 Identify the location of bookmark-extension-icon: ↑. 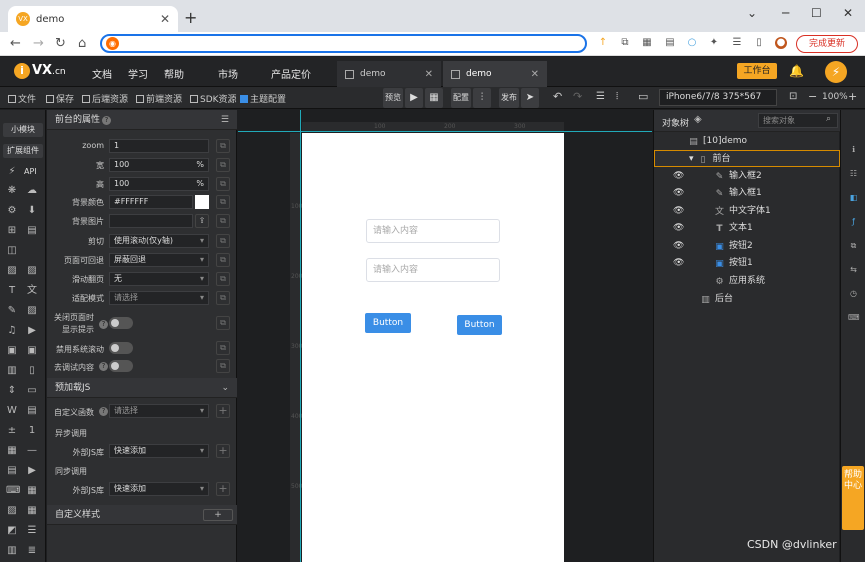
(603, 43).